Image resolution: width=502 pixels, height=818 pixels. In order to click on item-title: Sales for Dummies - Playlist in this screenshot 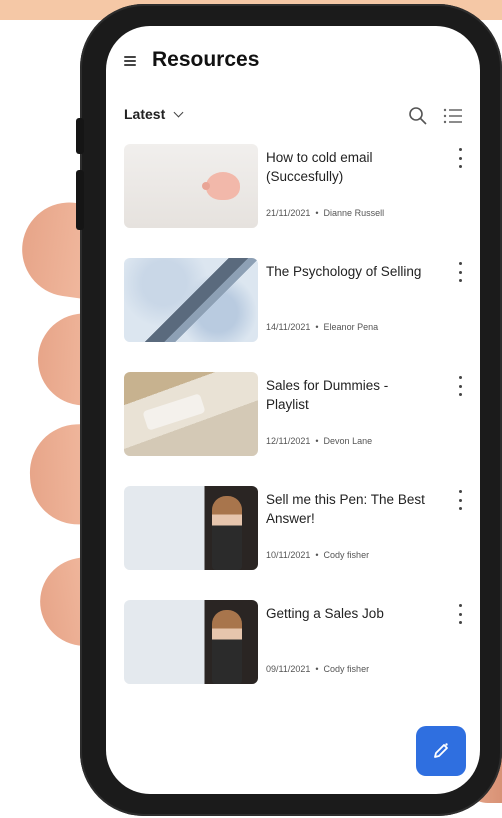, I will do `click(327, 395)`.